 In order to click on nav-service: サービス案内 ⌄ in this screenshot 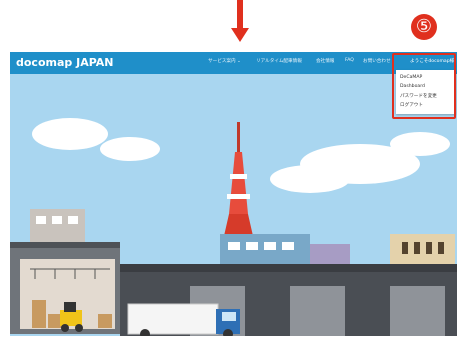, I will do `click(224, 61)`.